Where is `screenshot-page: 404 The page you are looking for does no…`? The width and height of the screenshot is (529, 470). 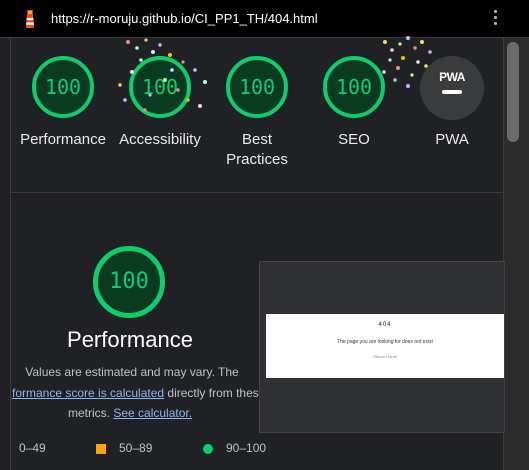
screenshot-page: 404 The page you are looking for does no… is located at coordinates (385, 346).